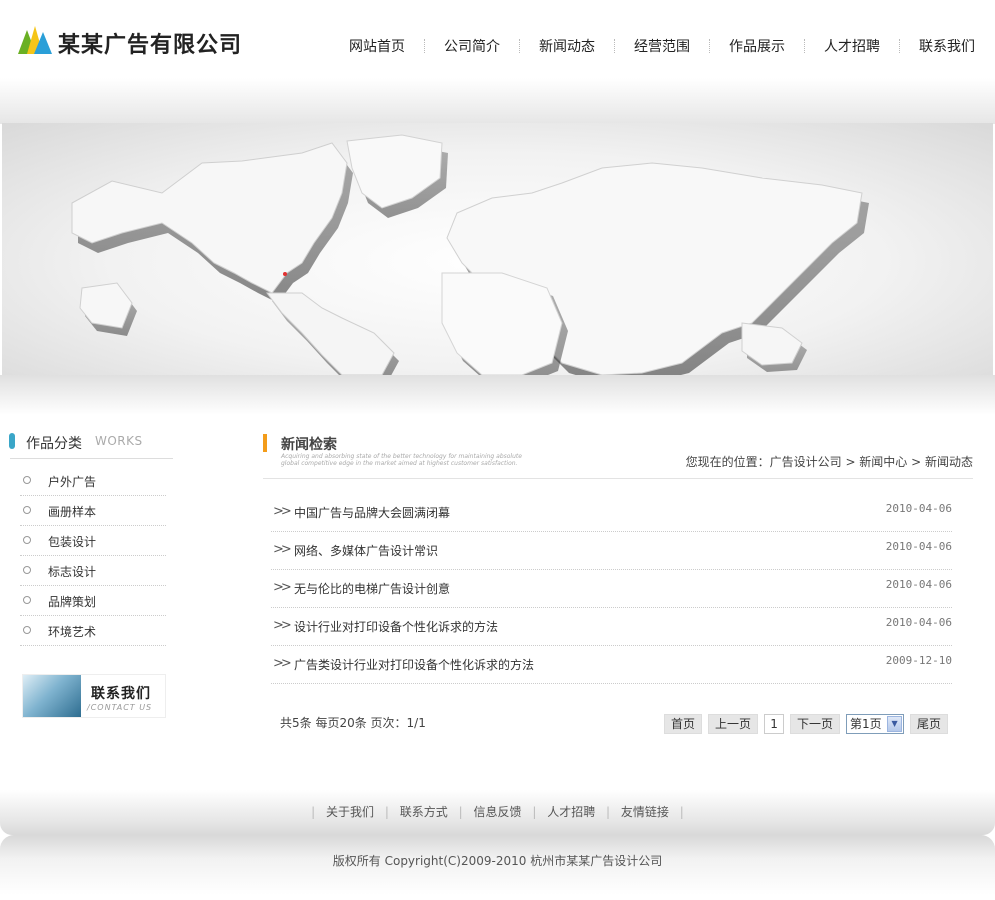  Describe the element at coordinates (733, 724) in the screenshot. I see `prev-page-button: 上一页` at that location.